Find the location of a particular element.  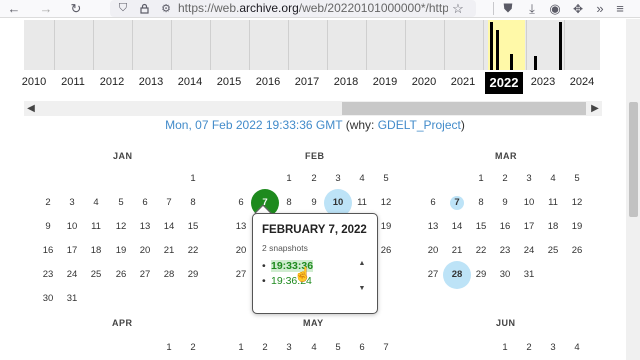

back-icon: ← is located at coordinates (14, 8).